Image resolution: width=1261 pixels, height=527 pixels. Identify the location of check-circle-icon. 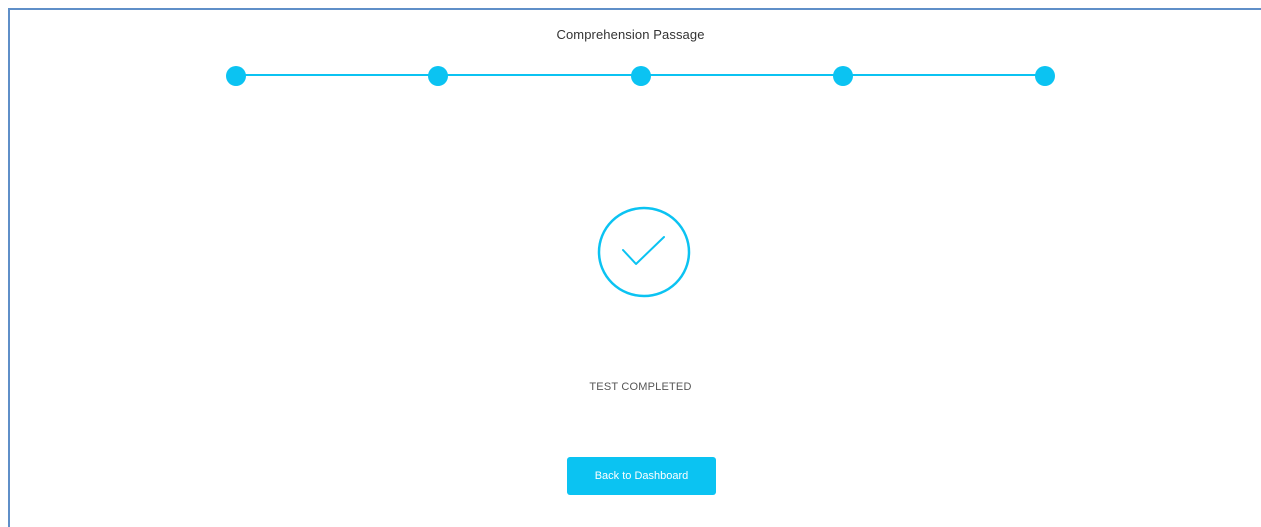
(644, 252).